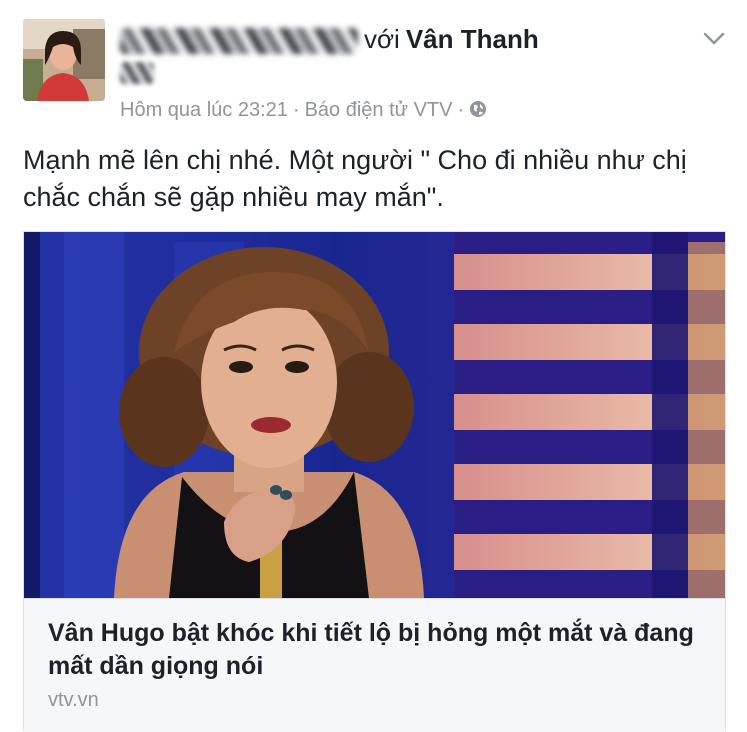 The image size is (747, 732). I want to click on avatar-photo, so click(64, 60).